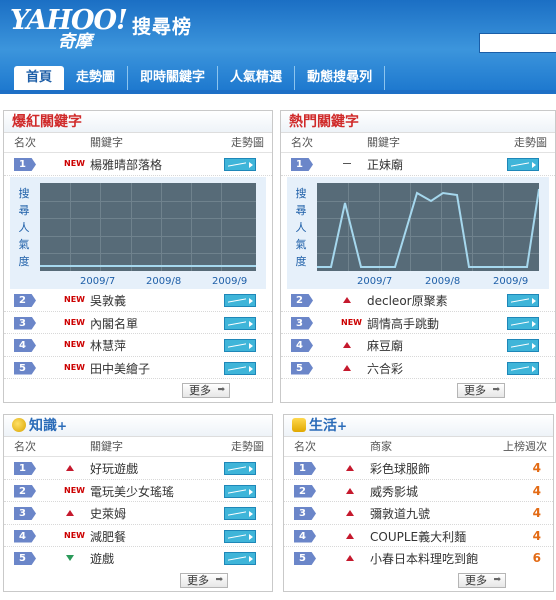 This screenshot has width=556, height=600. I want to click on list-item: 1 彩色球服飾 4, so click(418, 468).